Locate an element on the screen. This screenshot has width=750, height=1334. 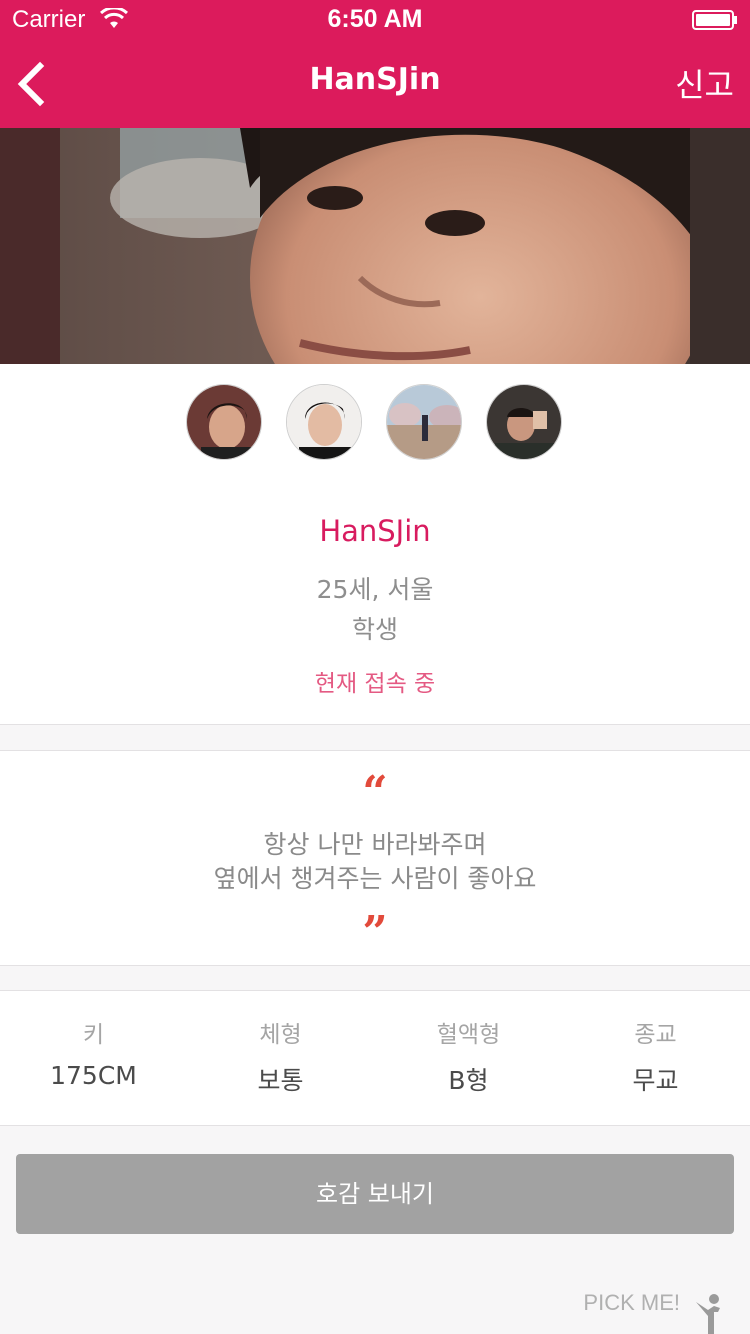
stat-label: 혈액형 is located at coordinates (468, 1035).